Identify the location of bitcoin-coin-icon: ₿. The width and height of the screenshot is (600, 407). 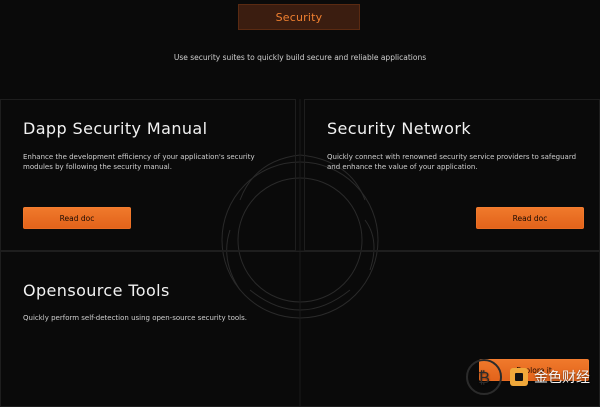
(484, 377).